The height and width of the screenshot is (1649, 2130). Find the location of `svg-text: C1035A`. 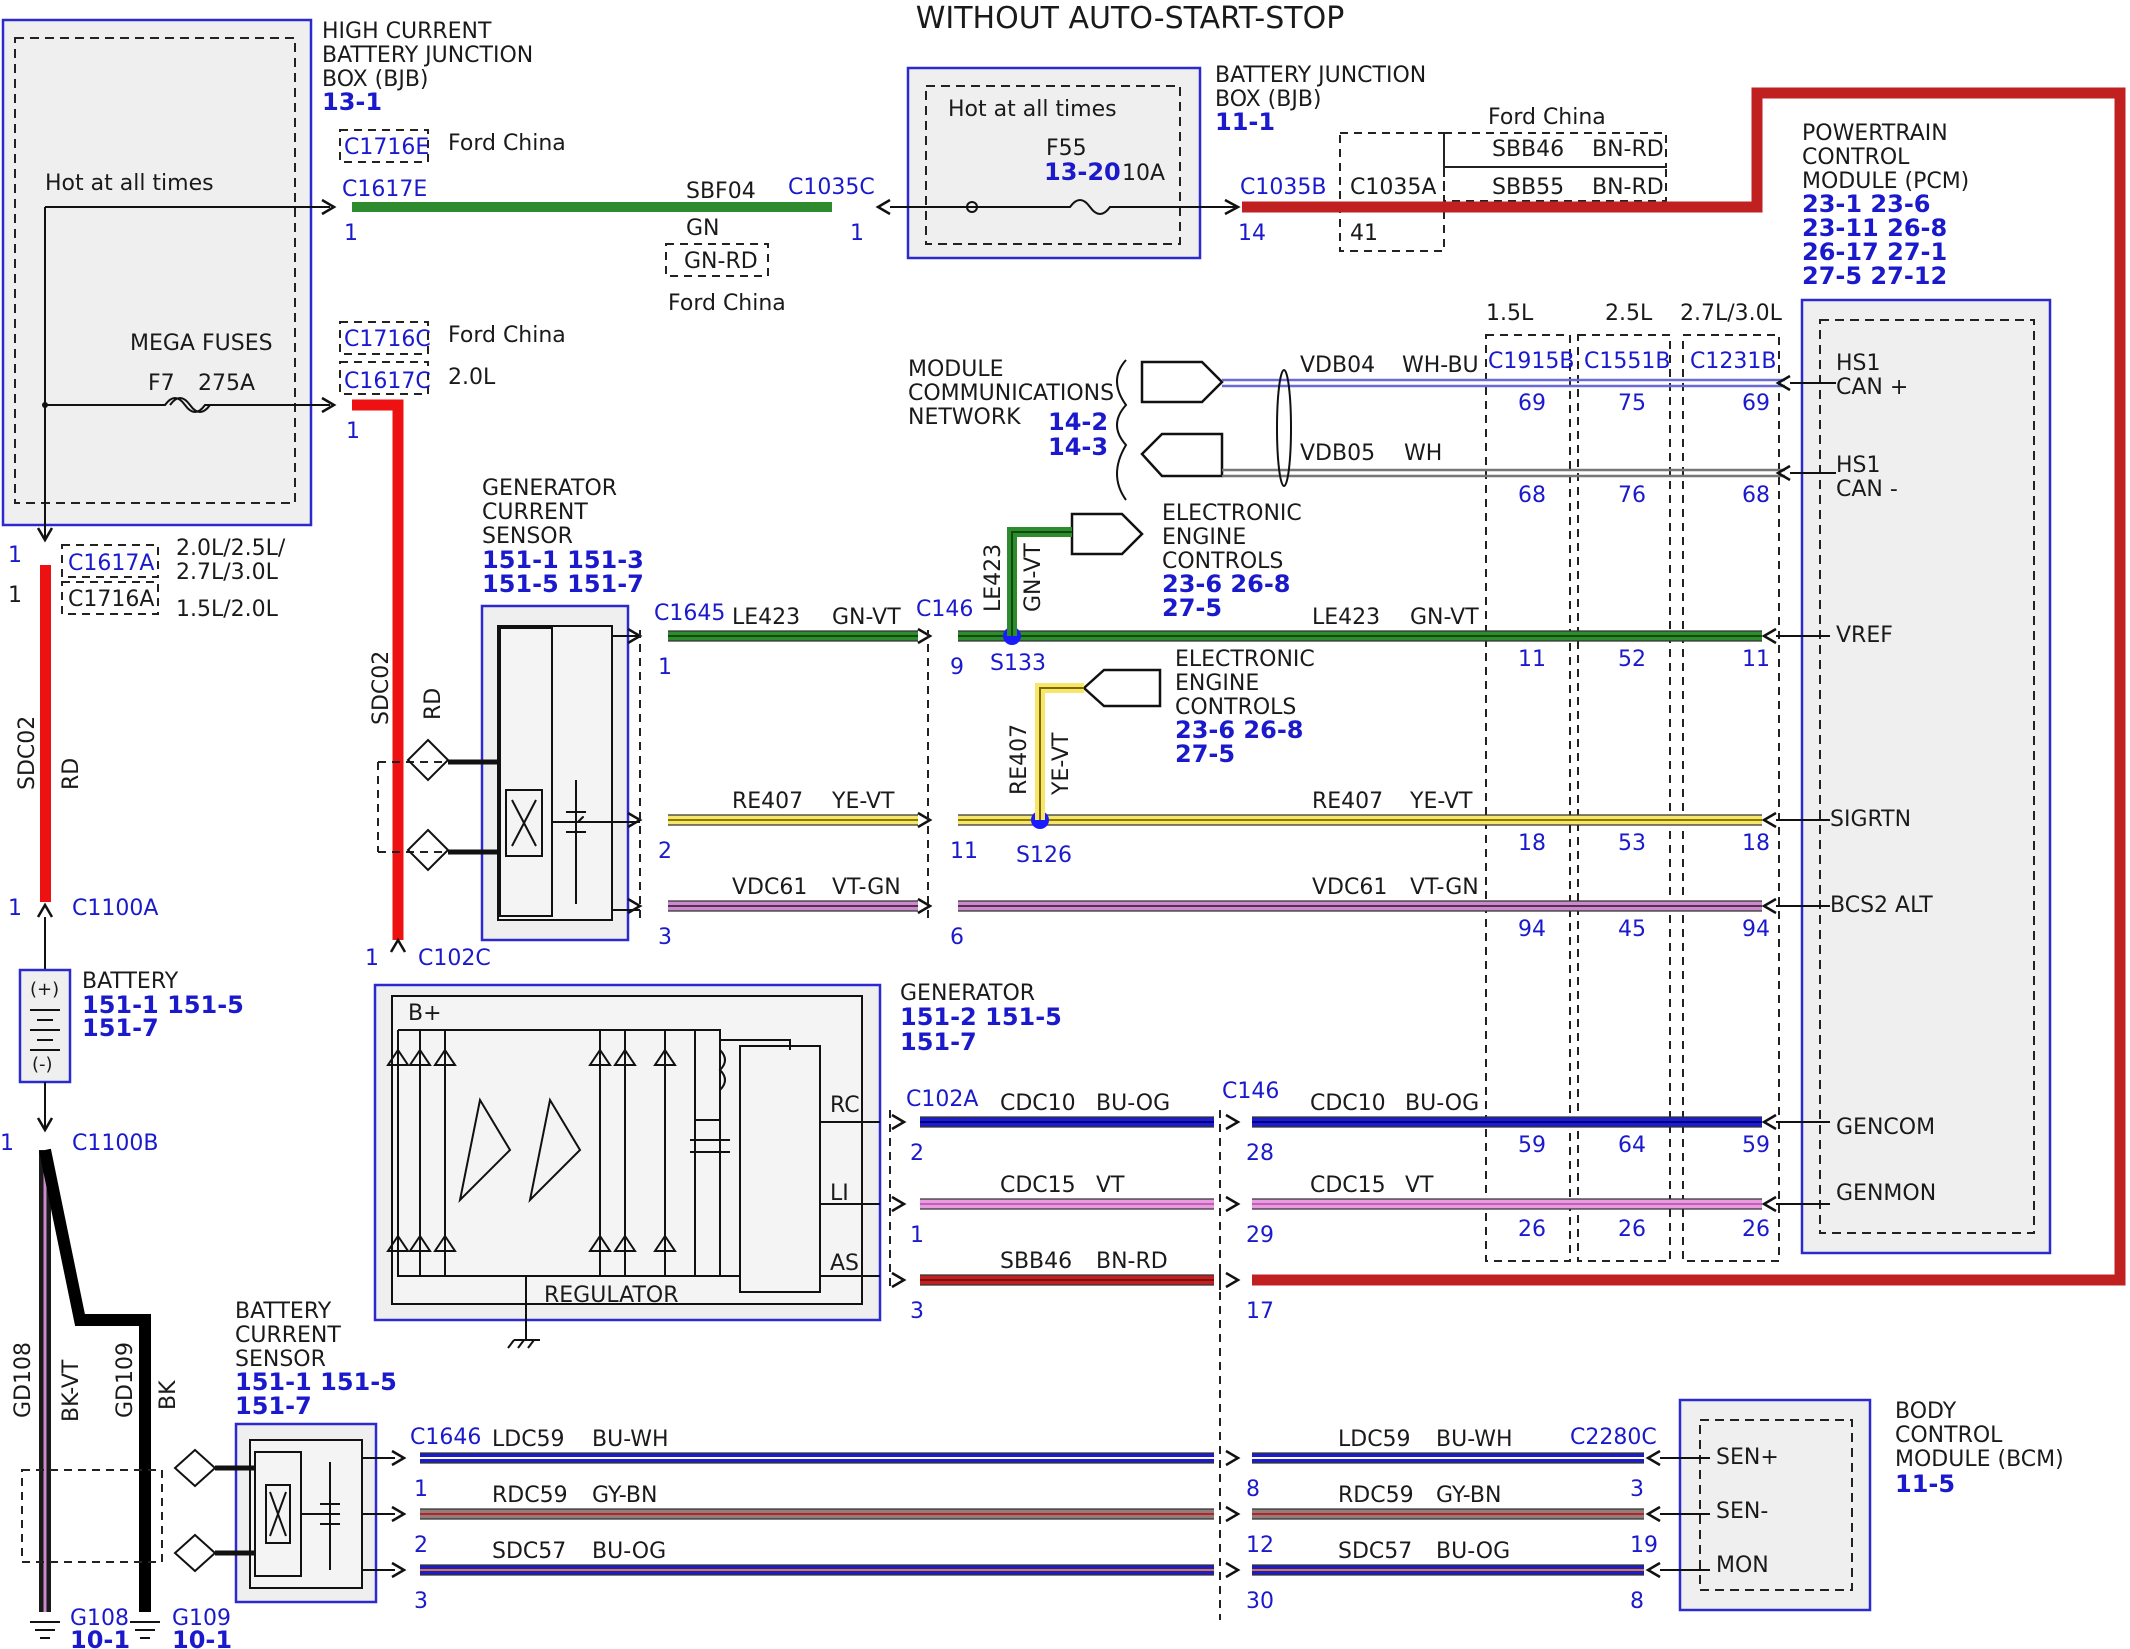

svg-text: C1035A is located at coordinates (1393, 187).